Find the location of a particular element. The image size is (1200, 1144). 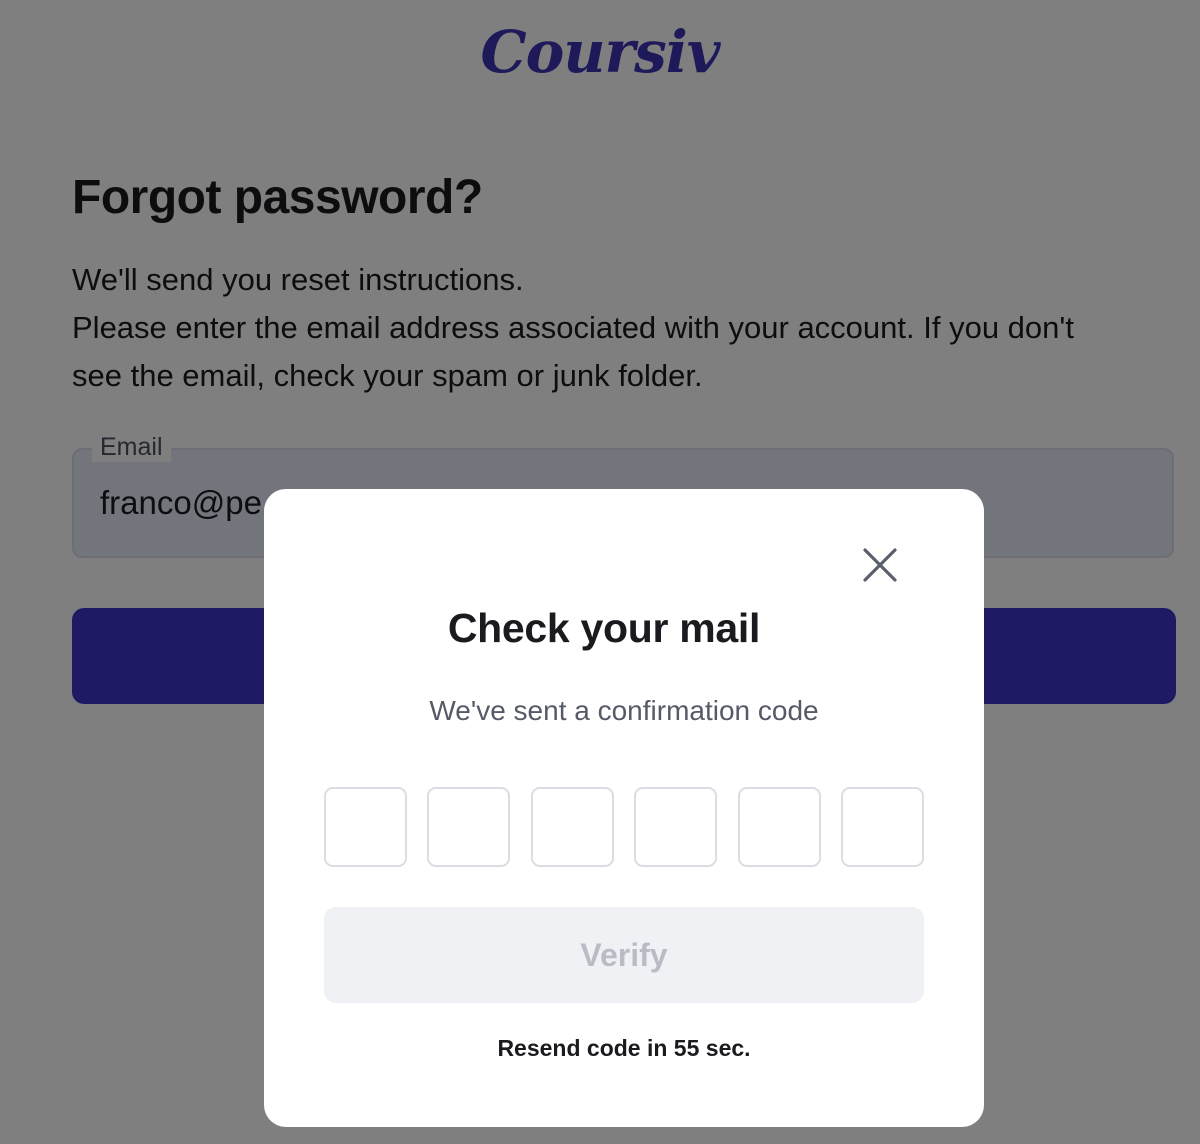

resend-countdown: Resend code in 55 sec. is located at coordinates (624, 1048).